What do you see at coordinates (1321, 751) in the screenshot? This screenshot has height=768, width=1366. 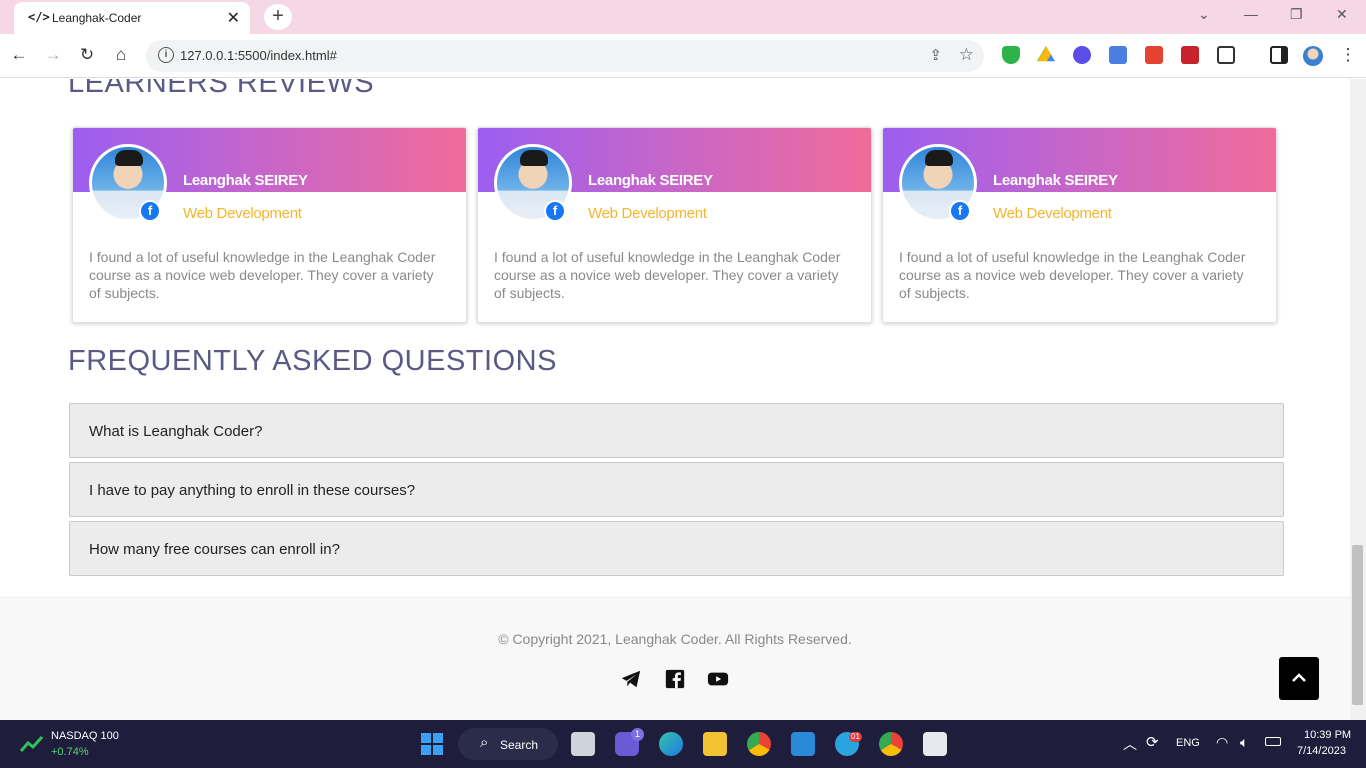 I see `clock-date: 7/14/2023` at bounding box center [1321, 751].